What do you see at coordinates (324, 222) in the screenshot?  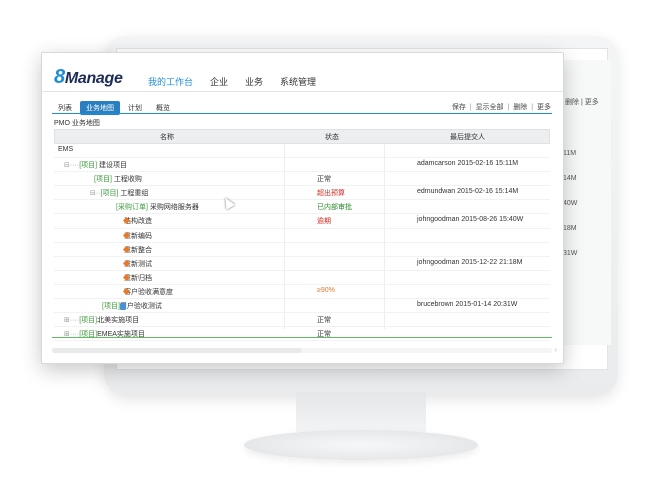 I see `row-status: 逾期` at bounding box center [324, 222].